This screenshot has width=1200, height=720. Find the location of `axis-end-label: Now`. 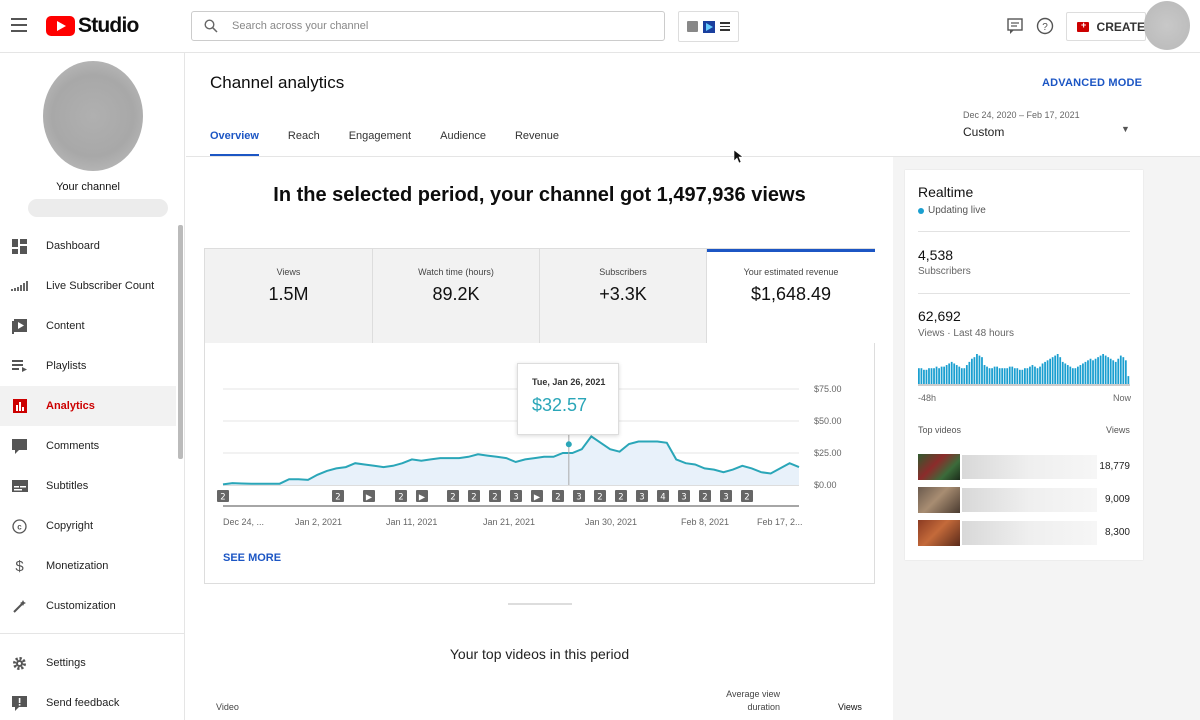

axis-end-label: Now is located at coordinates (1122, 398).